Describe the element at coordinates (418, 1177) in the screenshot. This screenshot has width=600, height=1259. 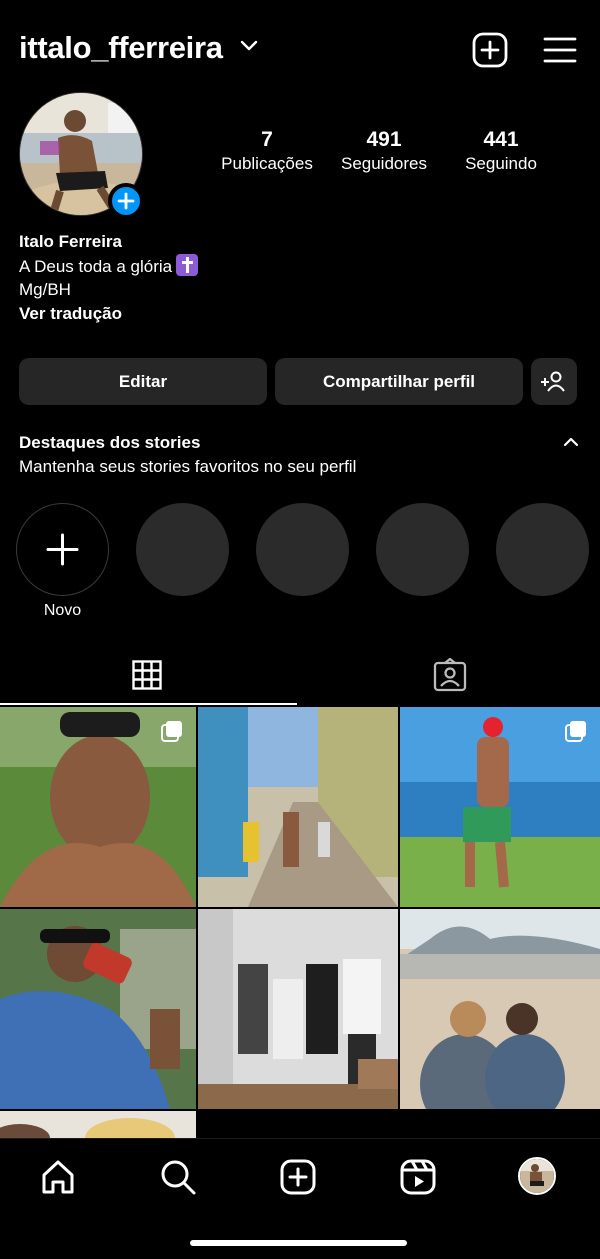
I see `reels-icon` at that location.